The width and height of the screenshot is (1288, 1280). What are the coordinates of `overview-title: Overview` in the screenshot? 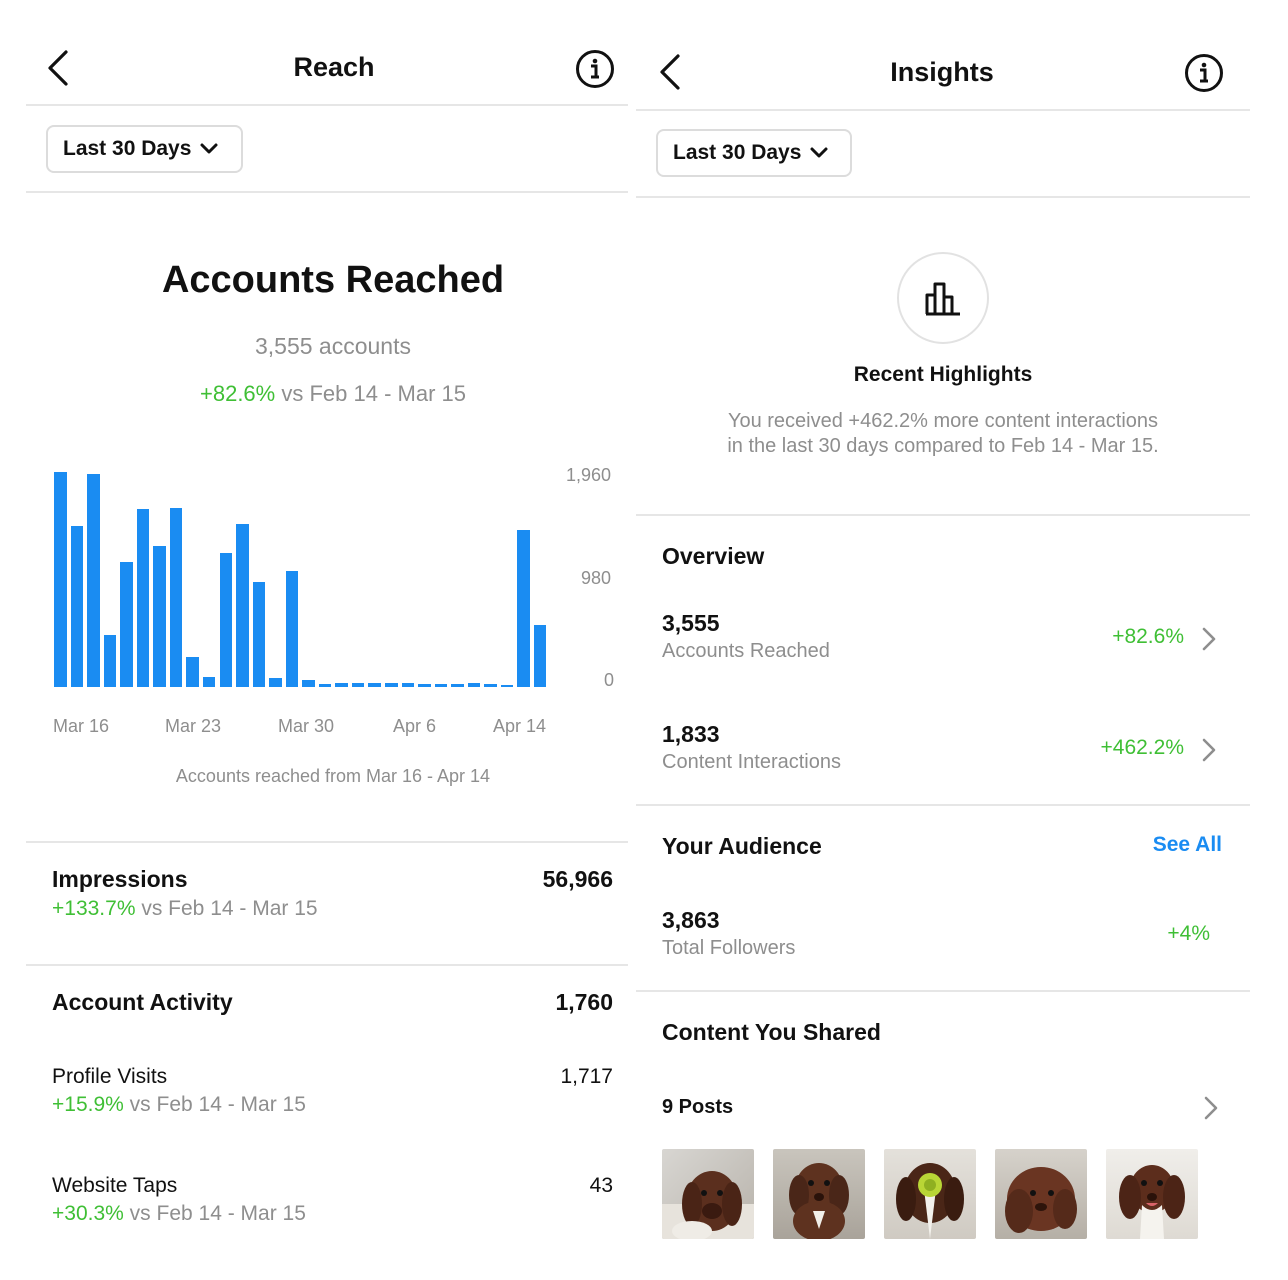 It's located at (713, 556).